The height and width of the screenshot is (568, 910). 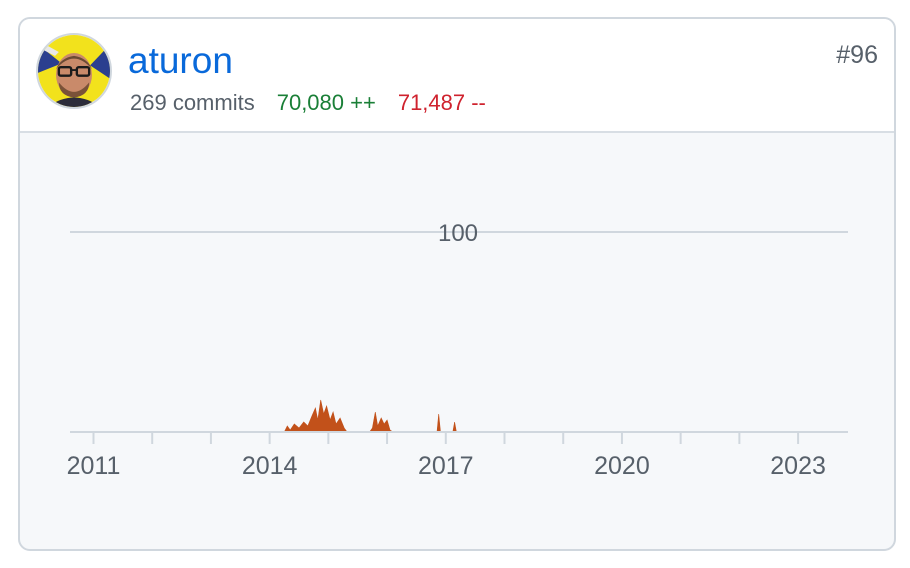 I want to click on additions-count: 70,080 ++, so click(x=326, y=102).